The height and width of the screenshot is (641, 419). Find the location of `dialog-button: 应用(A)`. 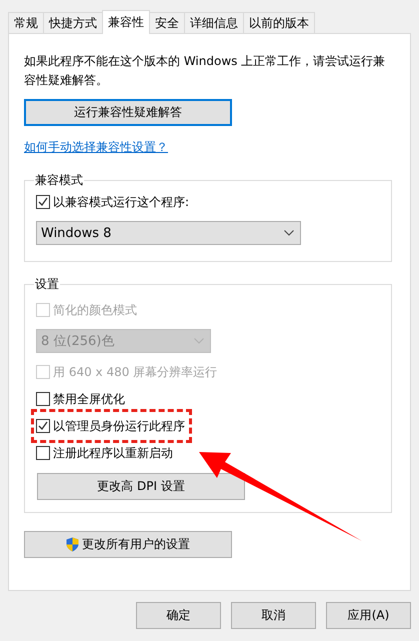

dialog-button: 应用(A) is located at coordinates (368, 615).